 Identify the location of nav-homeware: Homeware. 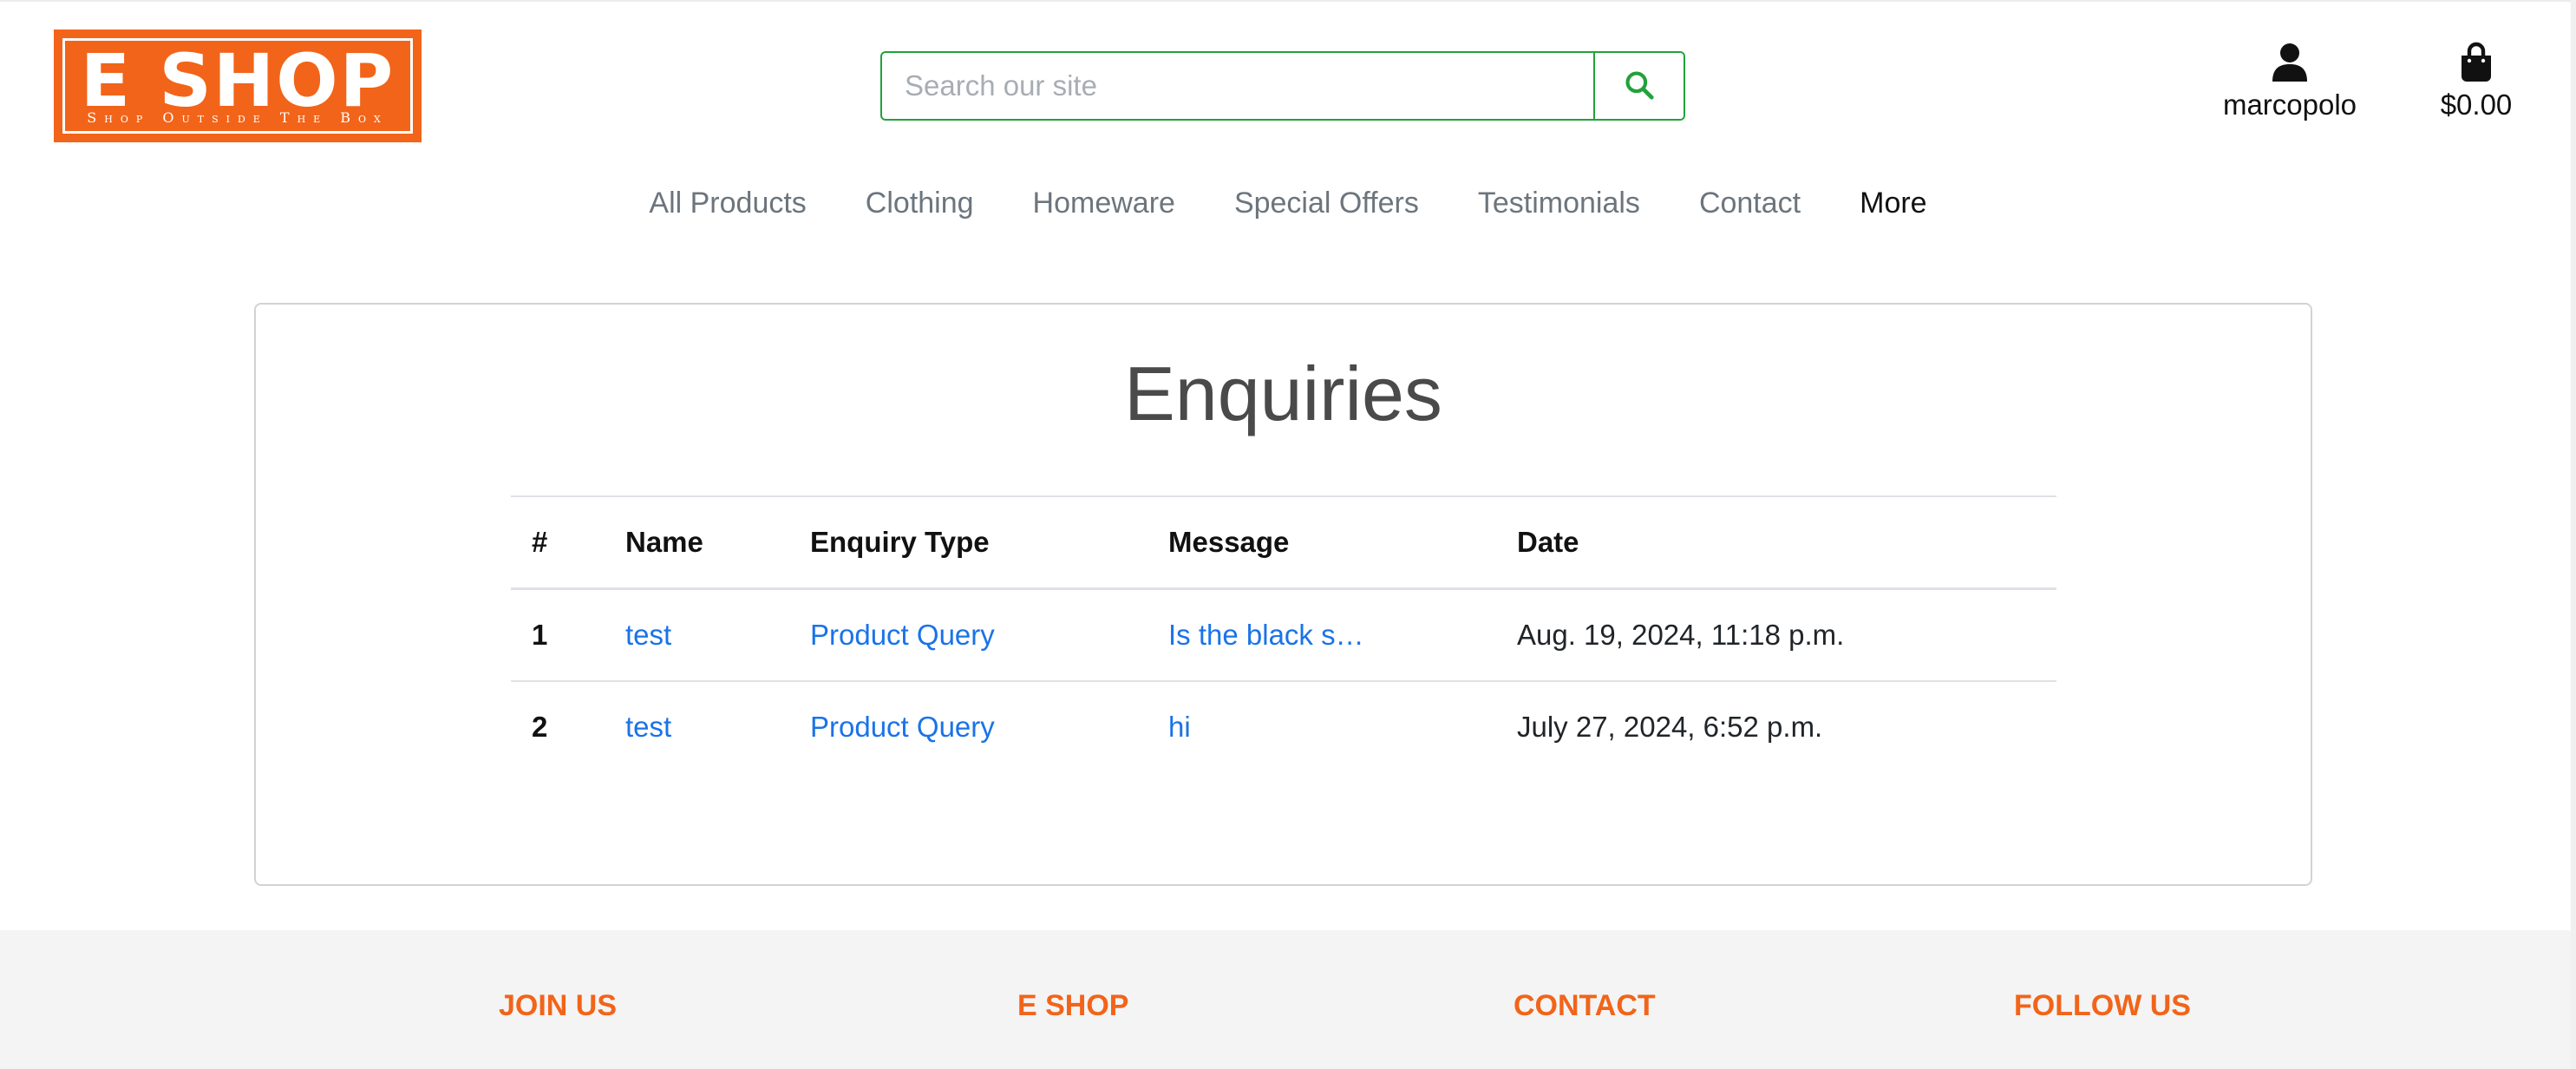
(1104, 203).